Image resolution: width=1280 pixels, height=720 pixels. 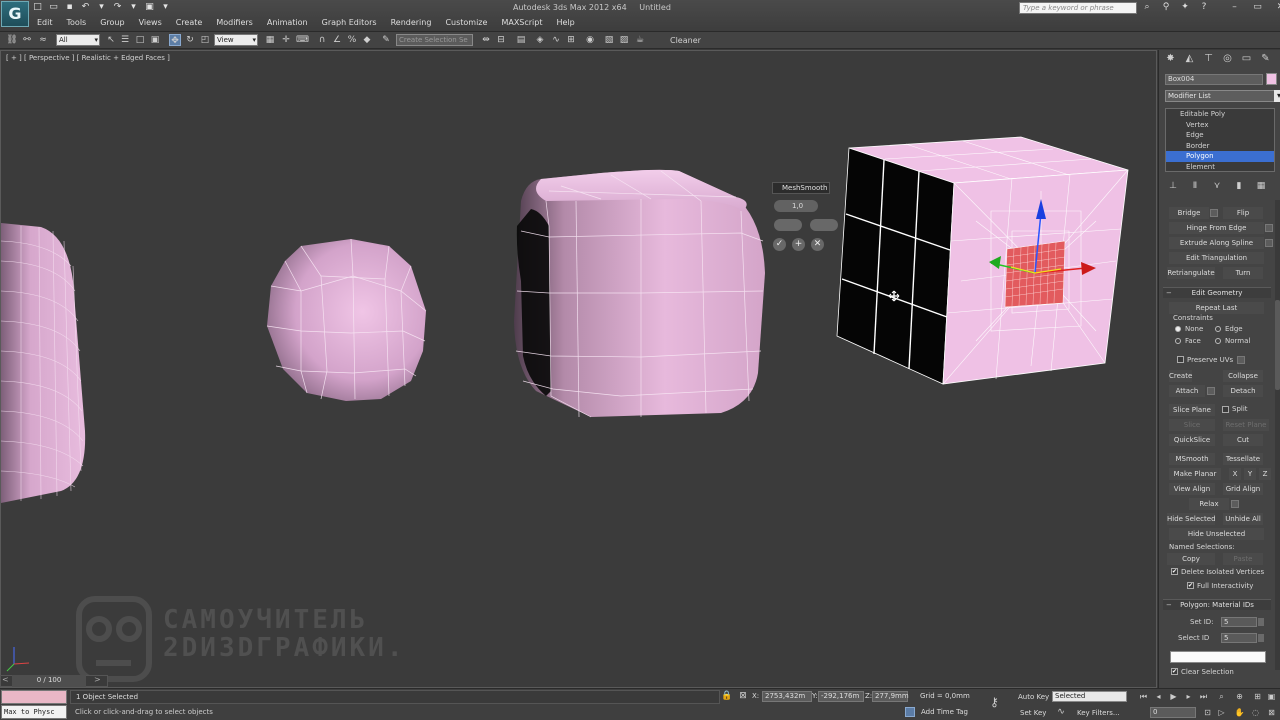 I want to click on retriangulate-button: Retriangulate, so click(x=1191, y=273).